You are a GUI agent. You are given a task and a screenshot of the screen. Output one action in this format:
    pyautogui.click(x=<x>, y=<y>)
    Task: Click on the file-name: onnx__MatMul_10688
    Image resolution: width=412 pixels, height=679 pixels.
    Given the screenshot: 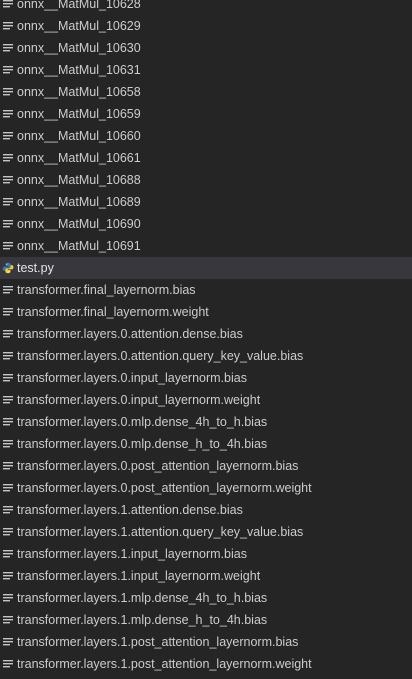 What is the action you would take?
    pyautogui.click(x=79, y=180)
    